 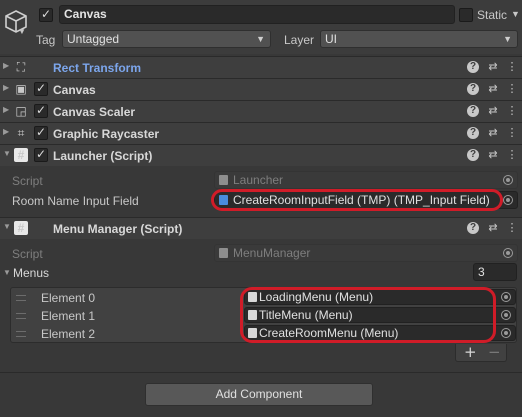 What do you see at coordinates (261, 111) in the screenshot?
I see `component-canvas-scaler: ▶ ◲ ✓ Canvas Scaler ? ⇄ ⋮` at bounding box center [261, 111].